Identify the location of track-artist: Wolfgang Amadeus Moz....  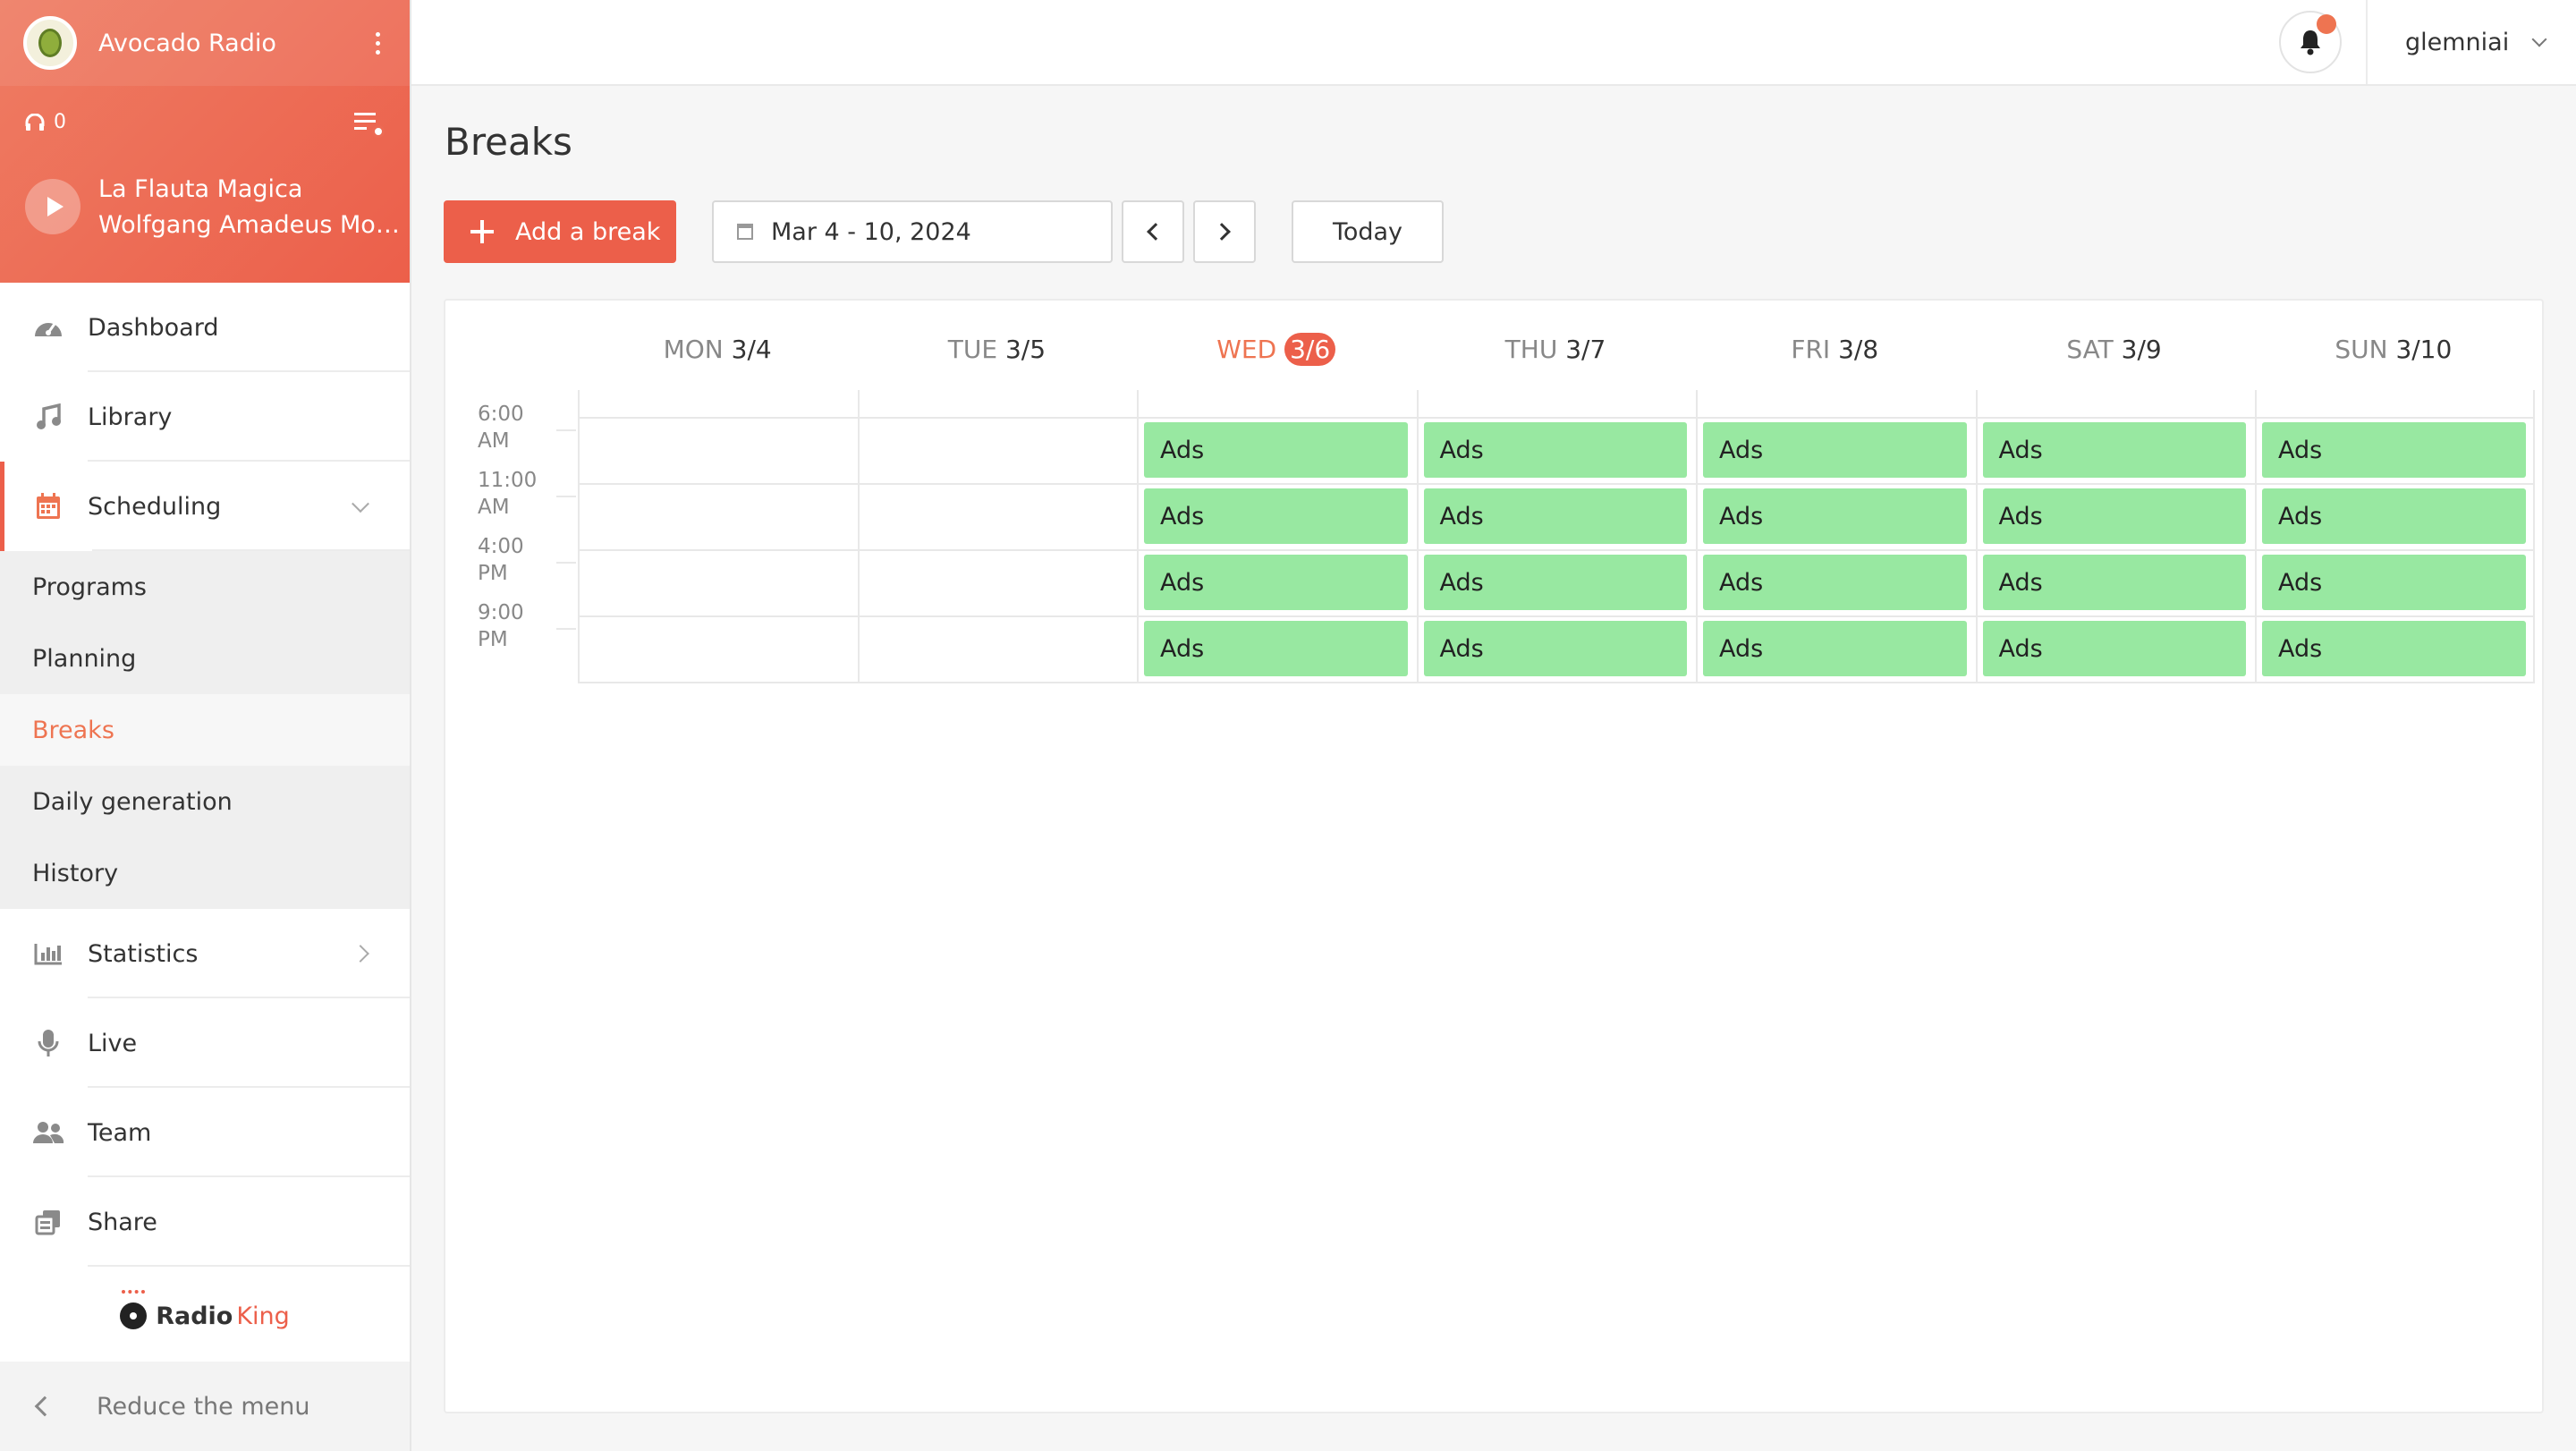
(250, 225).